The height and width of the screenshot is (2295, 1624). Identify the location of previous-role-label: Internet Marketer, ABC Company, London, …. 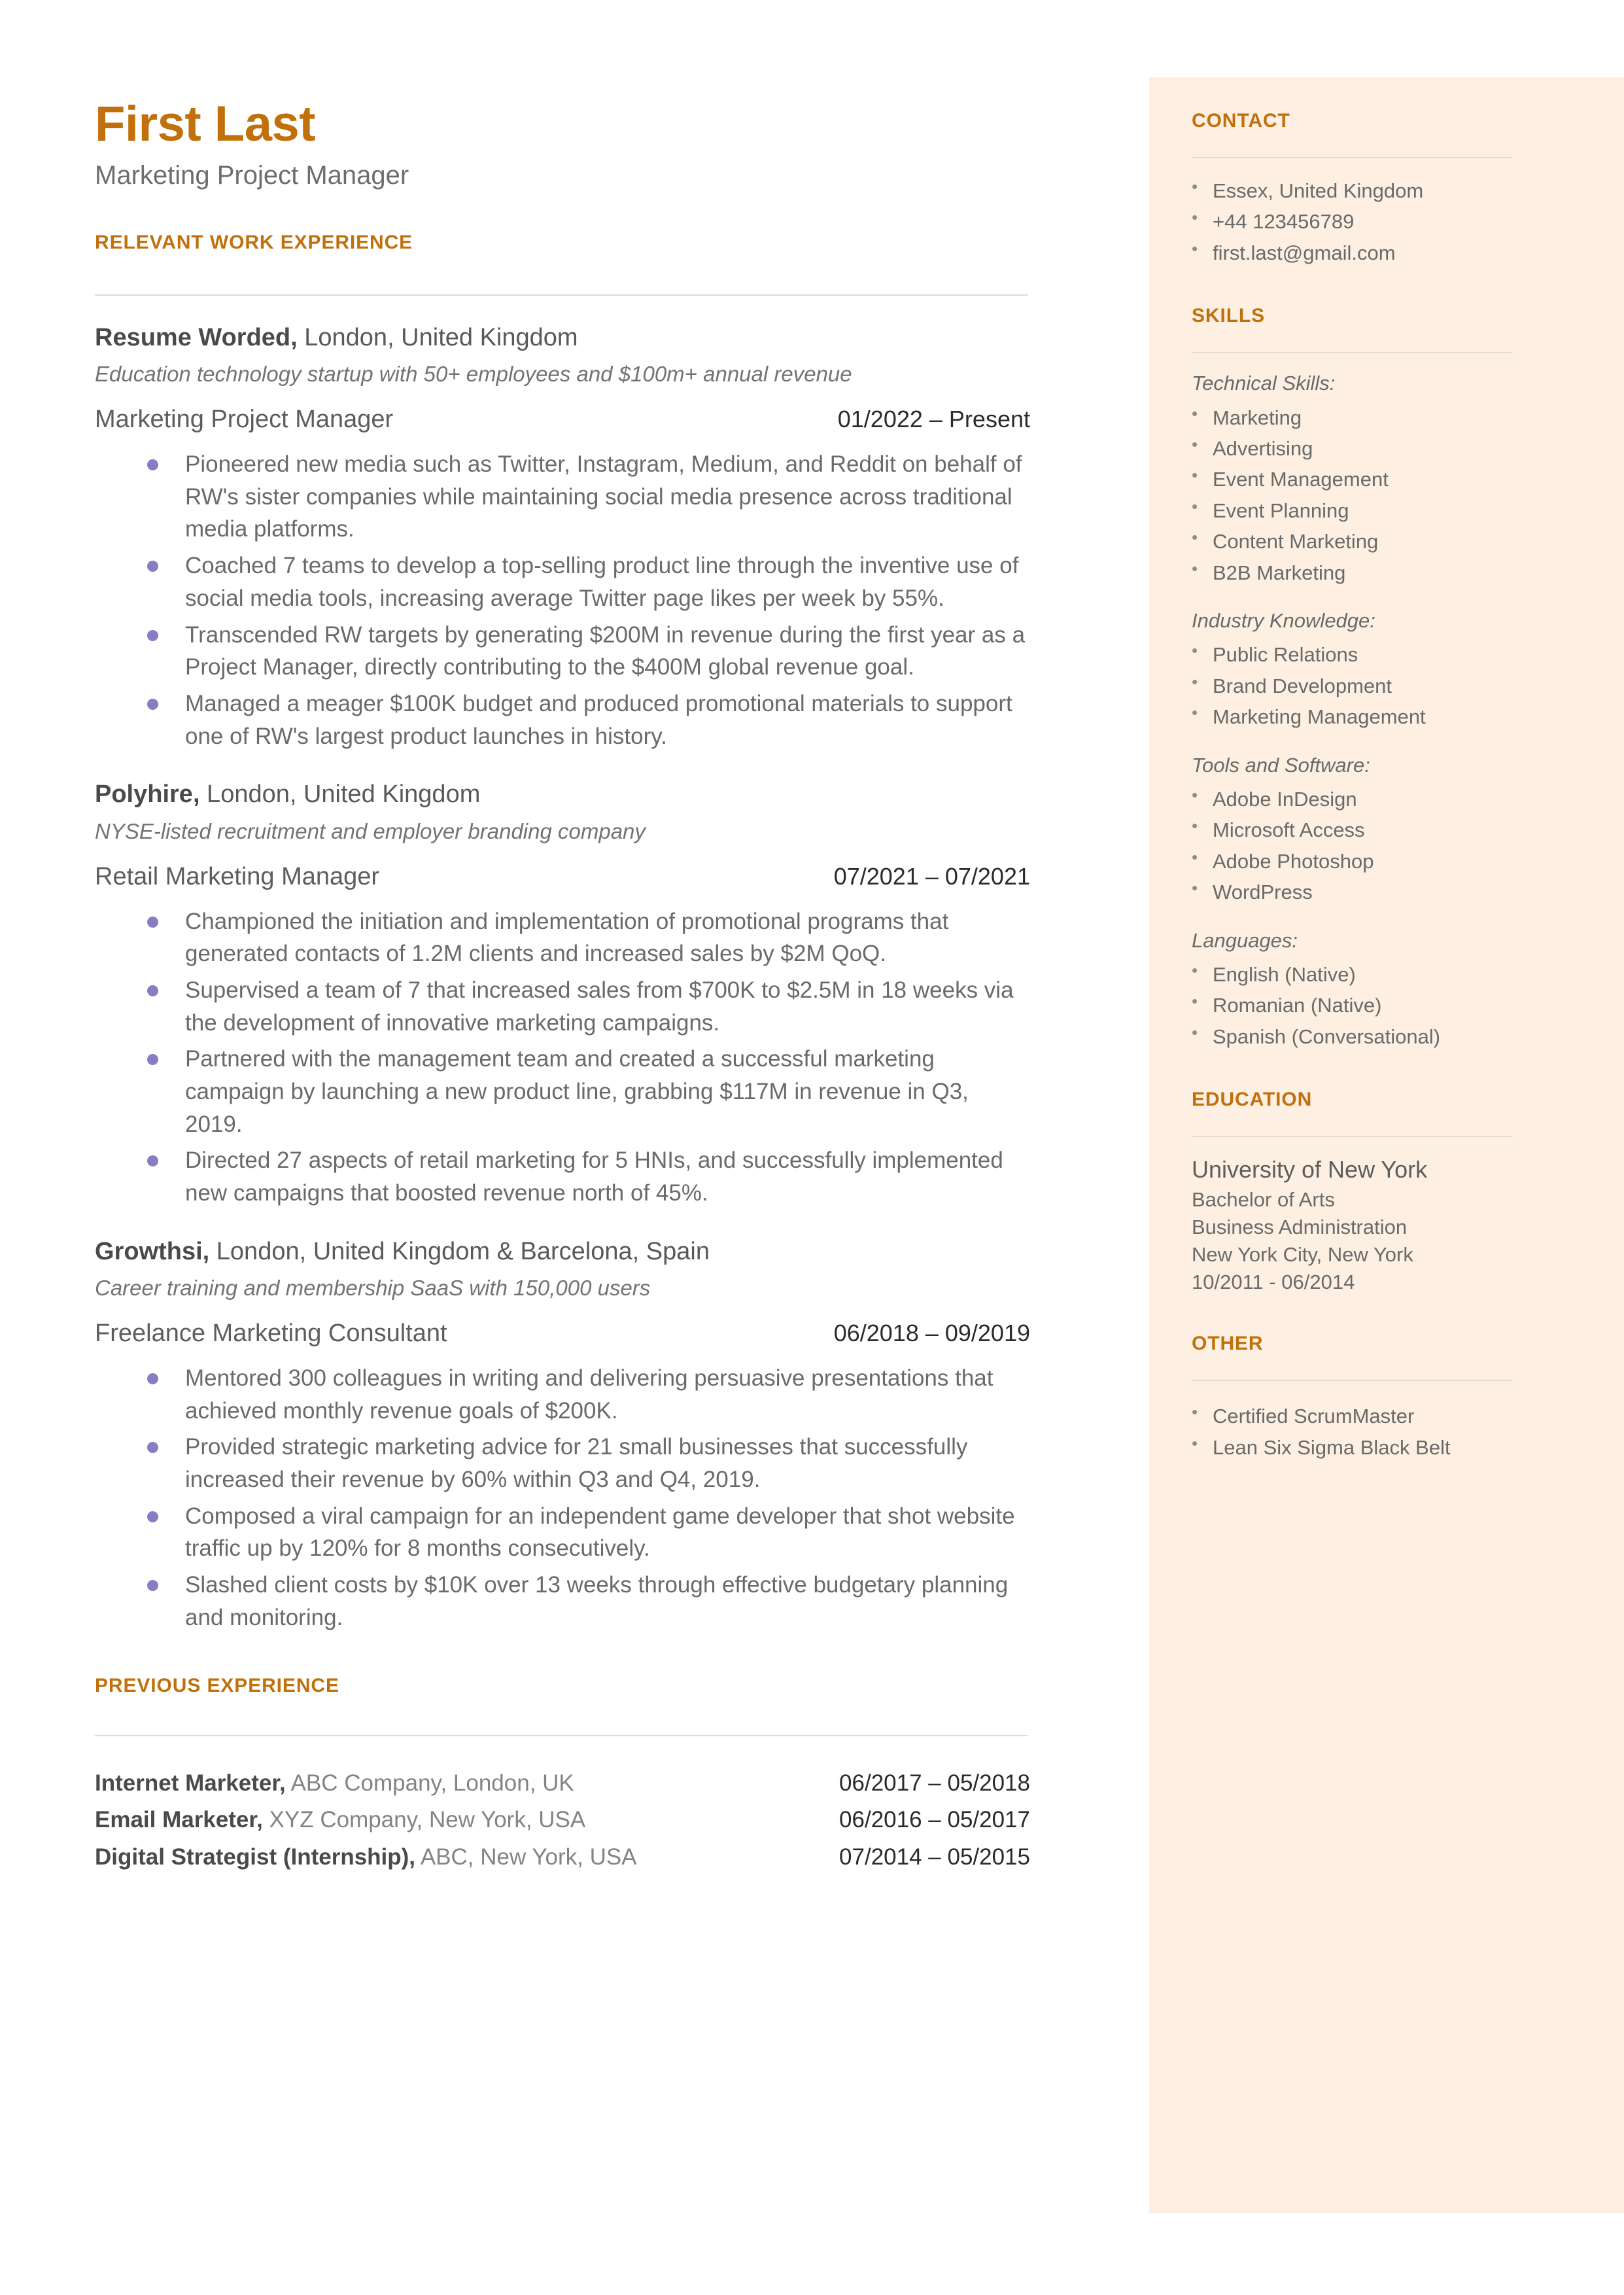
(334, 1783).